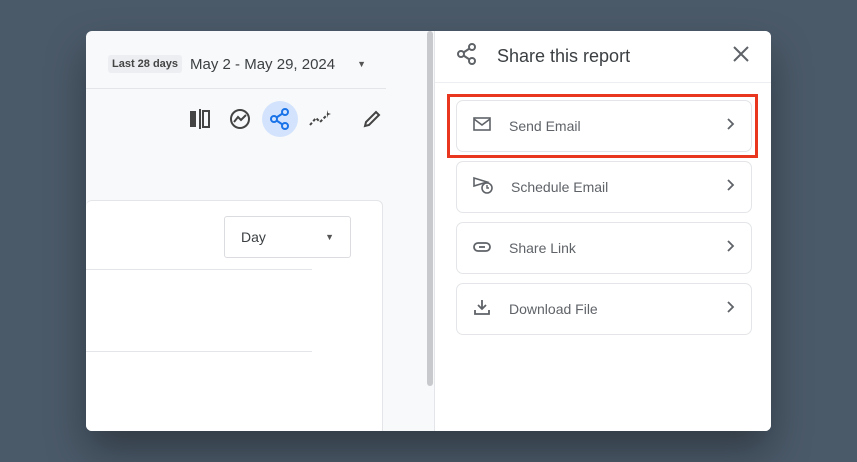 Image resolution: width=857 pixels, height=462 pixels. Describe the element at coordinates (263, 64) in the screenshot. I see `date-range: May 2 - May 29, 2024` at that location.